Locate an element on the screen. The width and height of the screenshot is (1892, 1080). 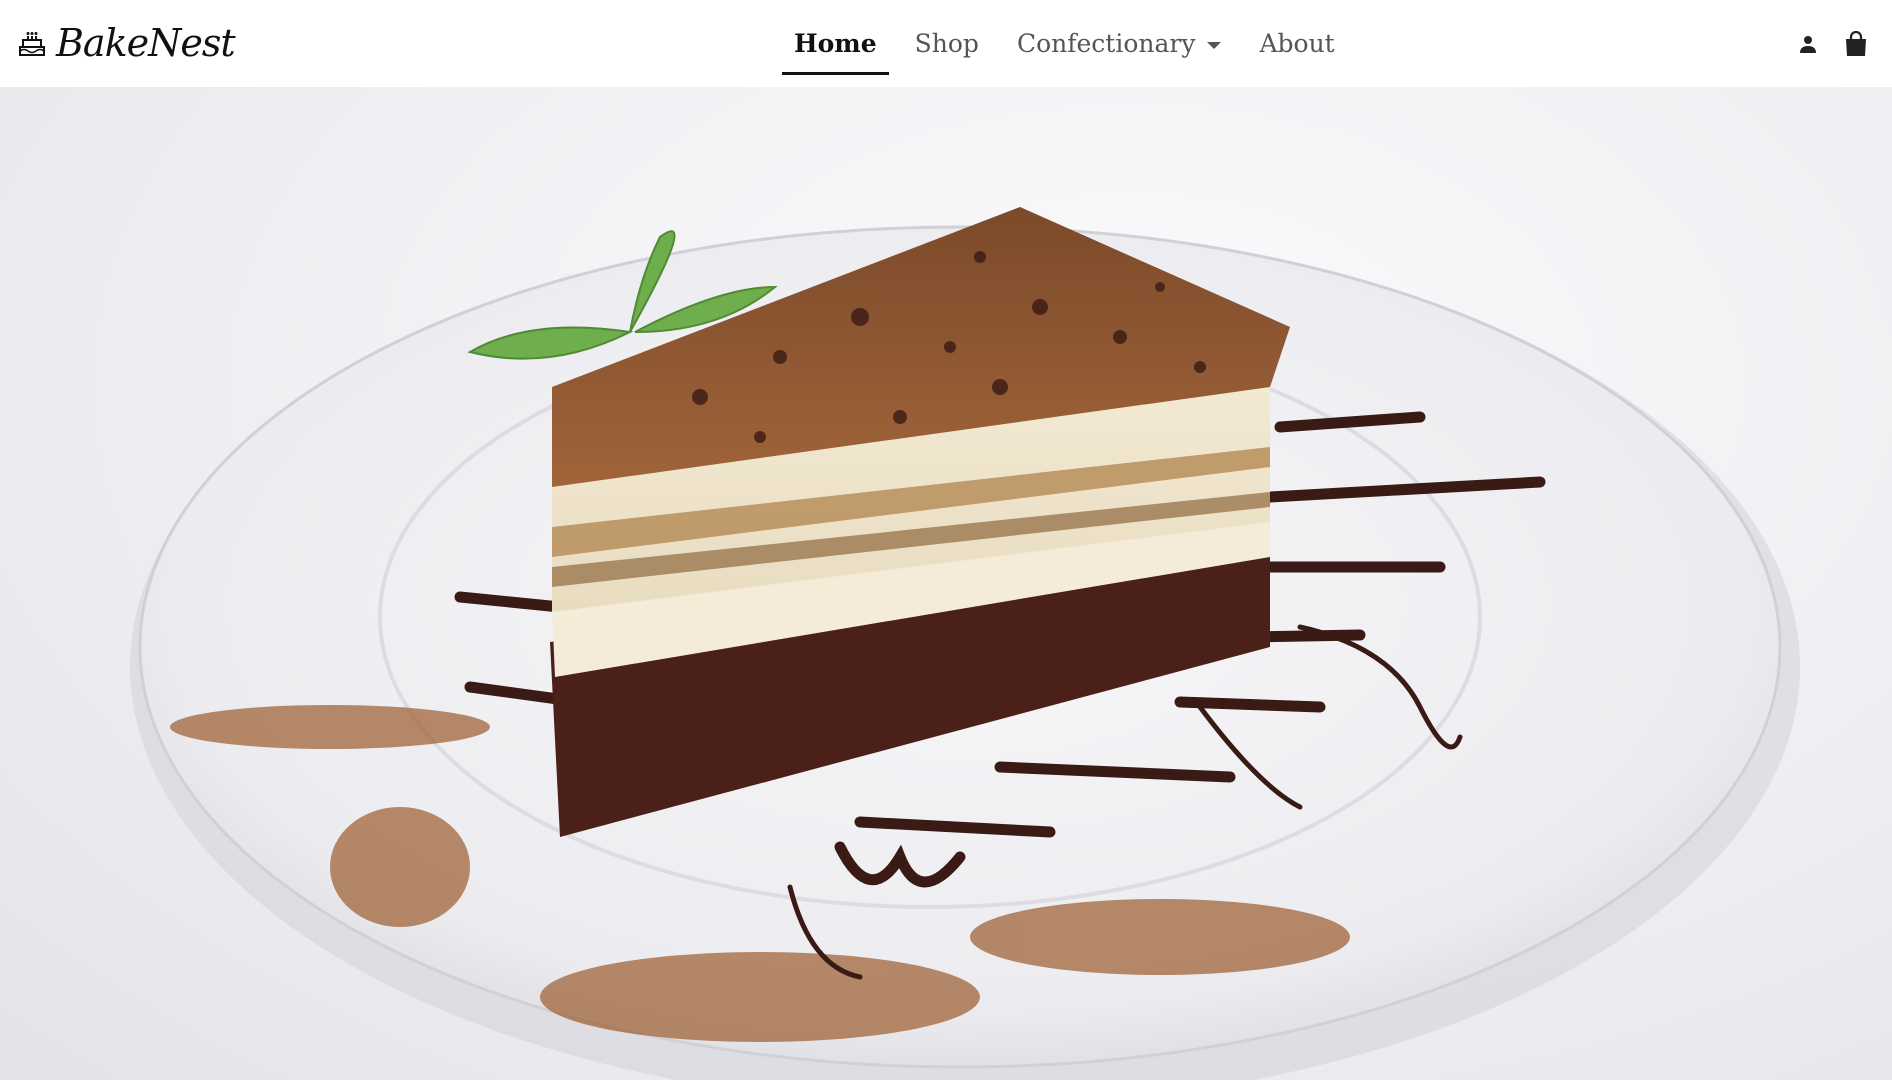
brand-name: BakeNest is located at coordinates (146, 43).